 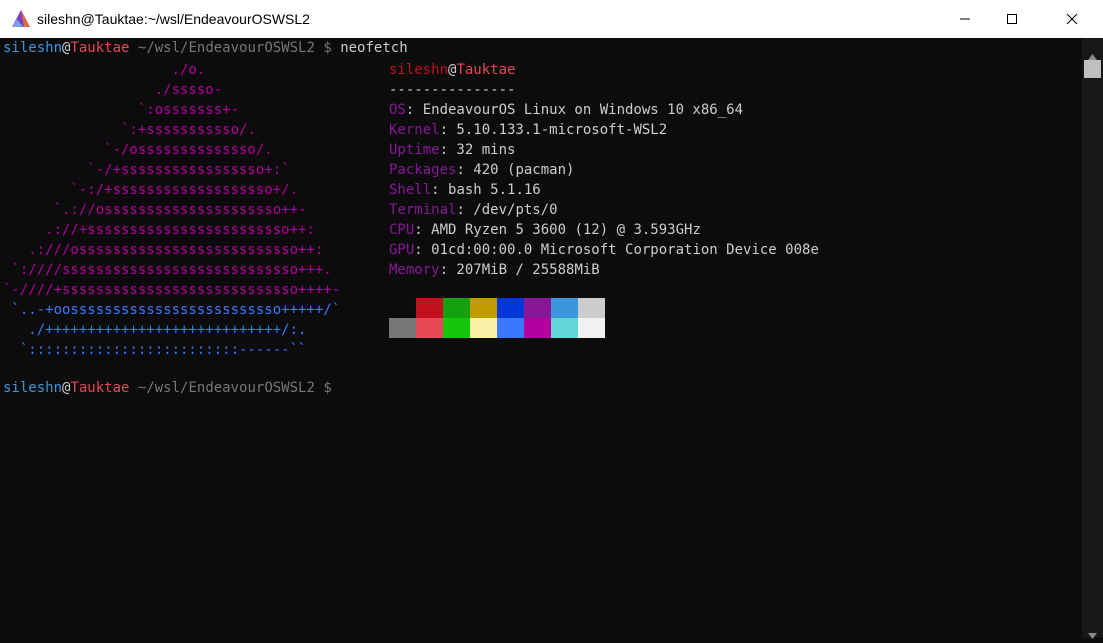 I want to click on info-host: Tauktae, so click(x=486, y=70).